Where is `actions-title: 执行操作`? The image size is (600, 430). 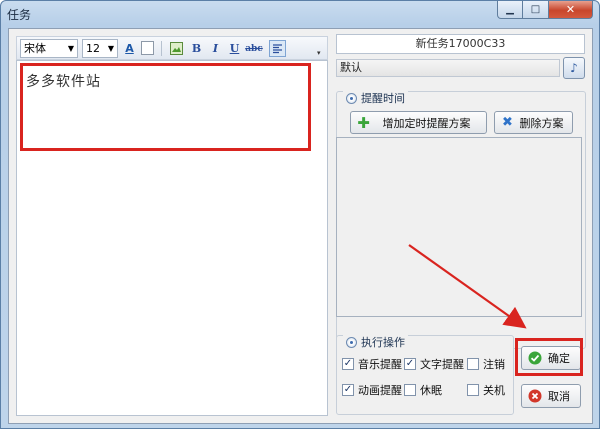
actions-title: 执行操作 is located at coordinates (383, 342).